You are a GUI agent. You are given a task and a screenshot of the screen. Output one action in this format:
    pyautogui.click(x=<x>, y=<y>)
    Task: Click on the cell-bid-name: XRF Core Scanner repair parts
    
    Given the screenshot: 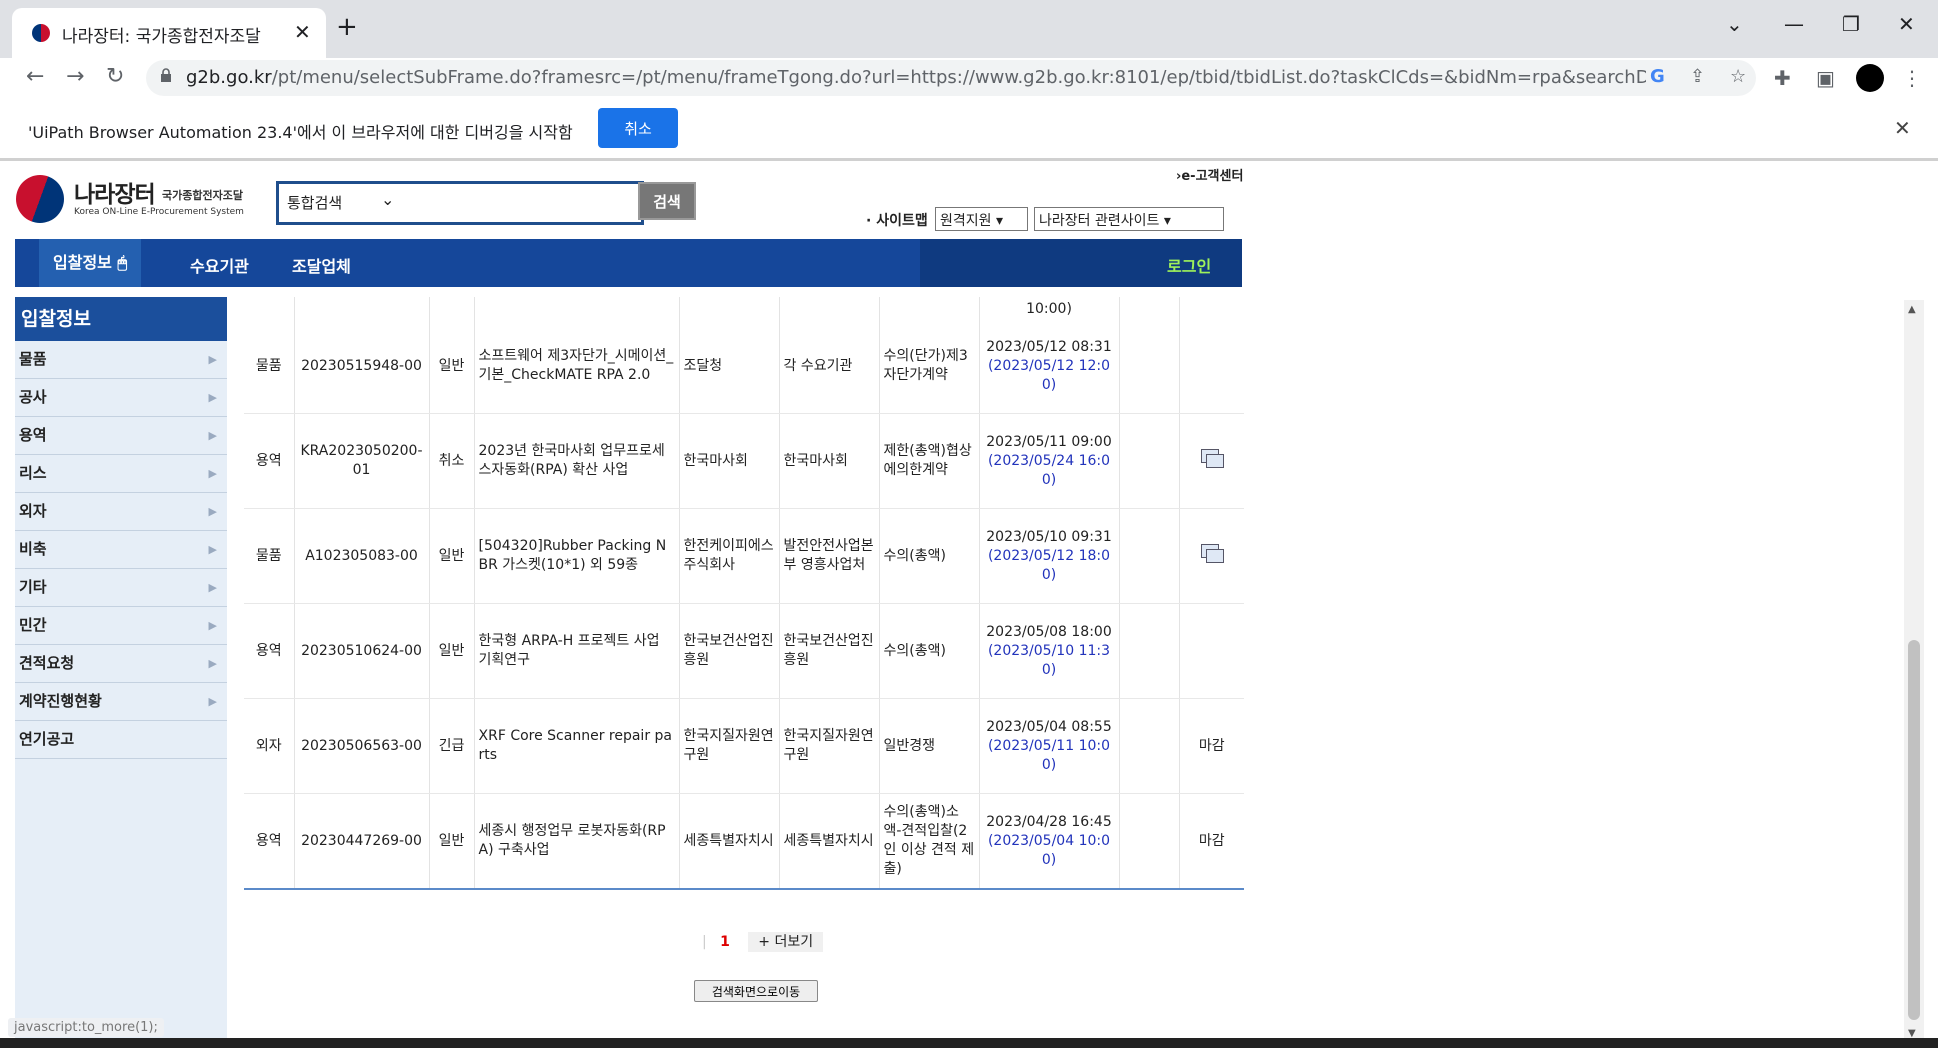 What is the action you would take?
    pyautogui.click(x=577, y=746)
    